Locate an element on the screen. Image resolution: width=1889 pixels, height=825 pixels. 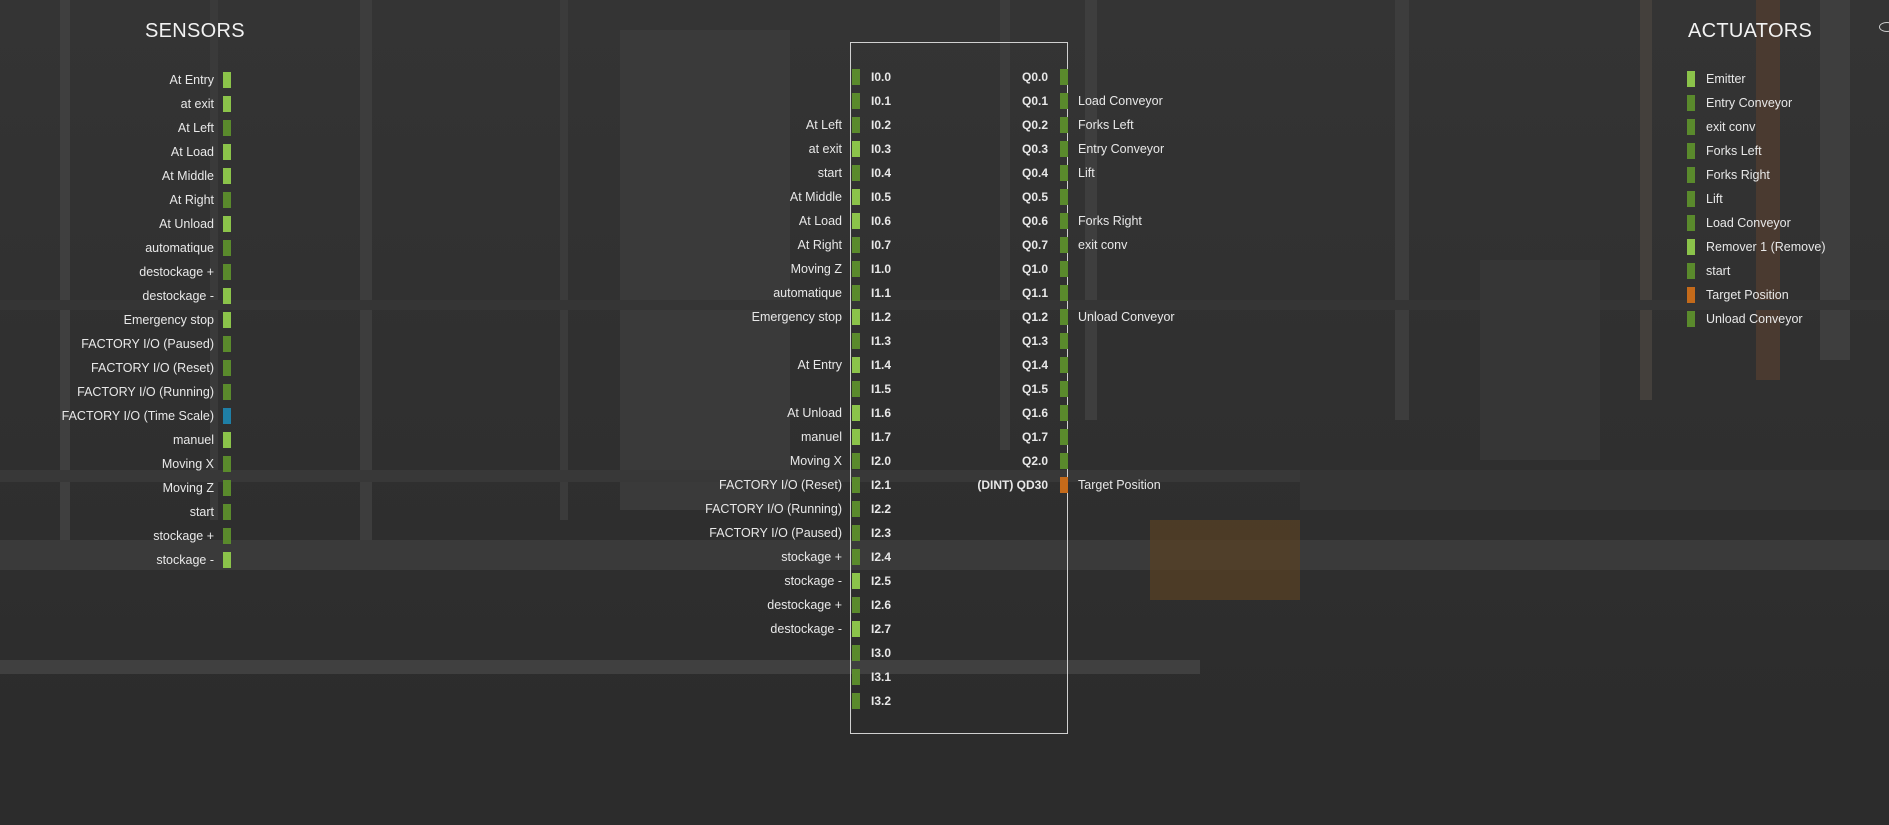
output-mapping-row: (DINT) QD30 Target Position is located at coordinates (1100, 485).